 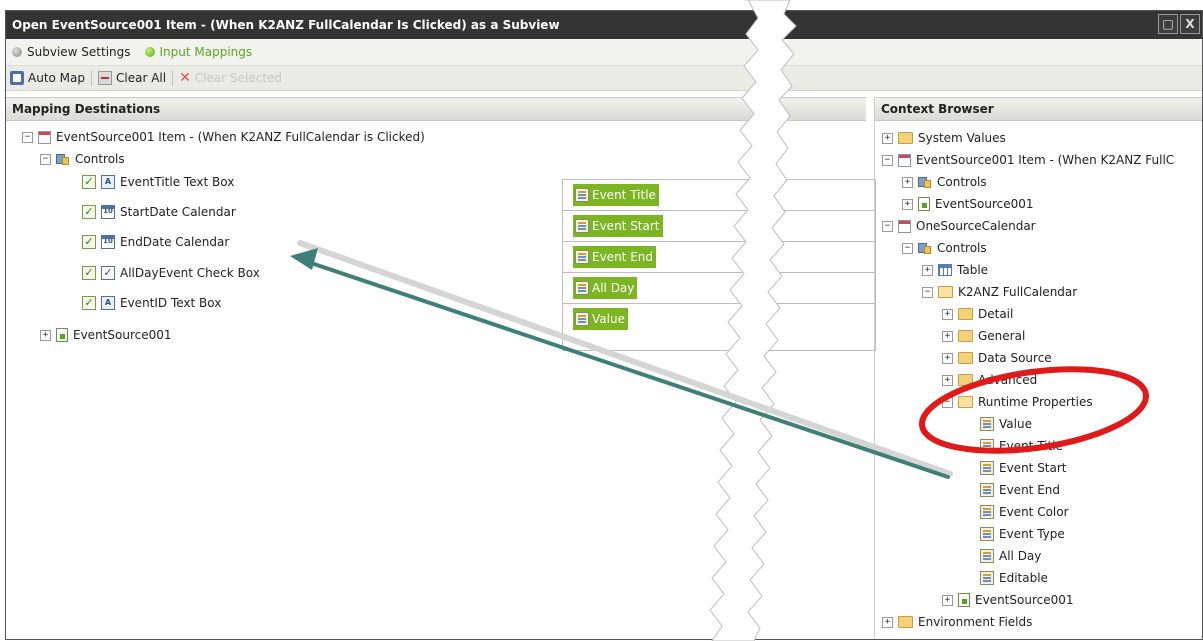 What do you see at coordinates (1021, 446) in the screenshot?
I see `runtime-property-event-title: Event Title` at bounding box center [1021, 446].